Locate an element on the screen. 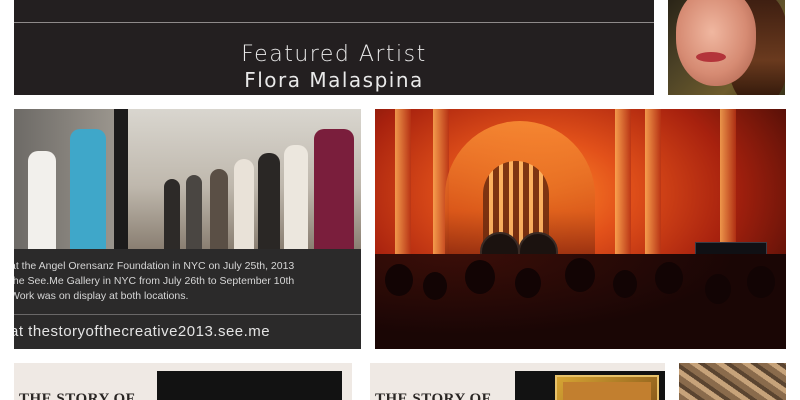 The width and height of the screenshot is (800, 400). story-tile-2: THE STORY OF is located at coordinates (517, 381).